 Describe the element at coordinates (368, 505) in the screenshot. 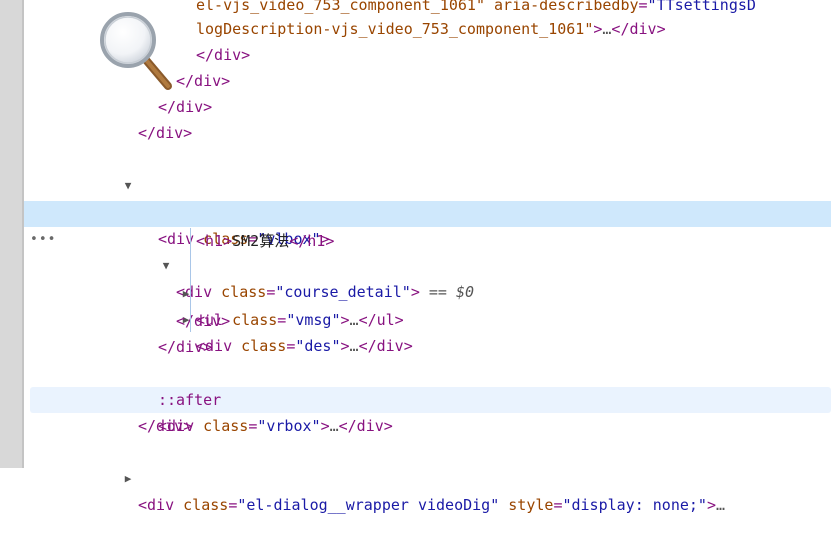

I see `token-val: "el-dialog__wrapper videoDig"` at that location.